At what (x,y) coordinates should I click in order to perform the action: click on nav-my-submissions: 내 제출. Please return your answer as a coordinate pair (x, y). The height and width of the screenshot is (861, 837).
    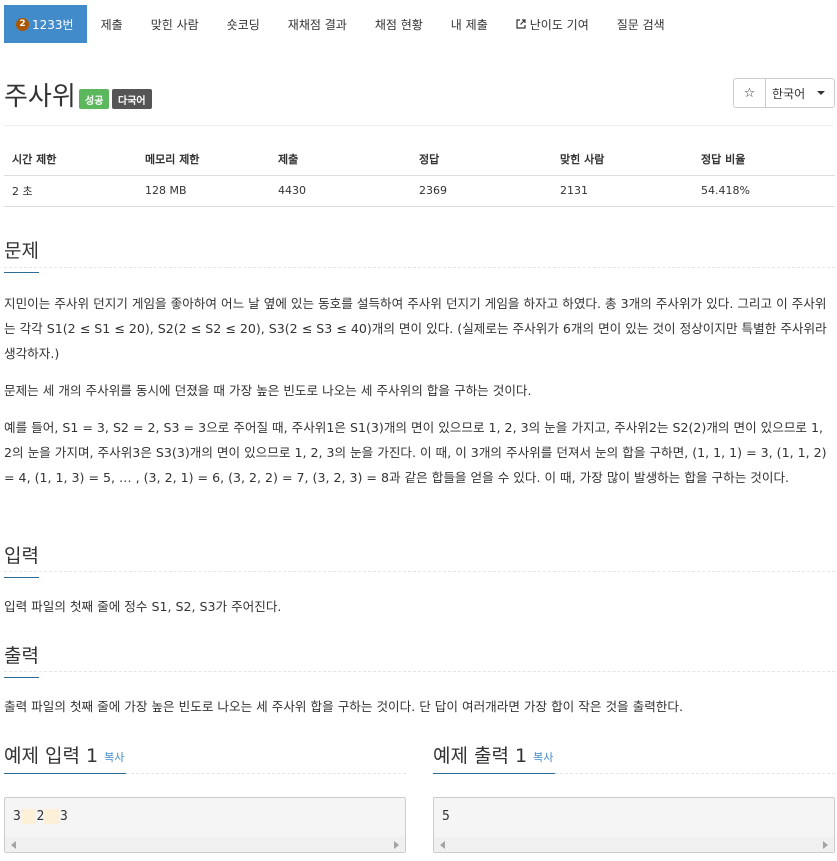
    Looking at the image, I should click on (469, 24).